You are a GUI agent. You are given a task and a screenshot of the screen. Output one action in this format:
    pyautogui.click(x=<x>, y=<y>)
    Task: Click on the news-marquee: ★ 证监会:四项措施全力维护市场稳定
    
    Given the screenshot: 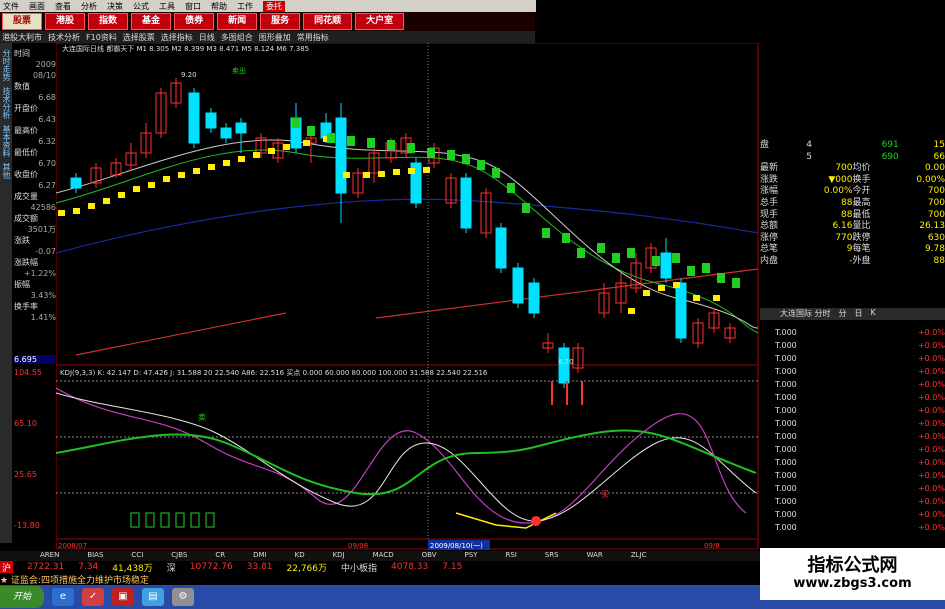 What is the action you would take?
    pyautogui.click(x=380, y=579)
    